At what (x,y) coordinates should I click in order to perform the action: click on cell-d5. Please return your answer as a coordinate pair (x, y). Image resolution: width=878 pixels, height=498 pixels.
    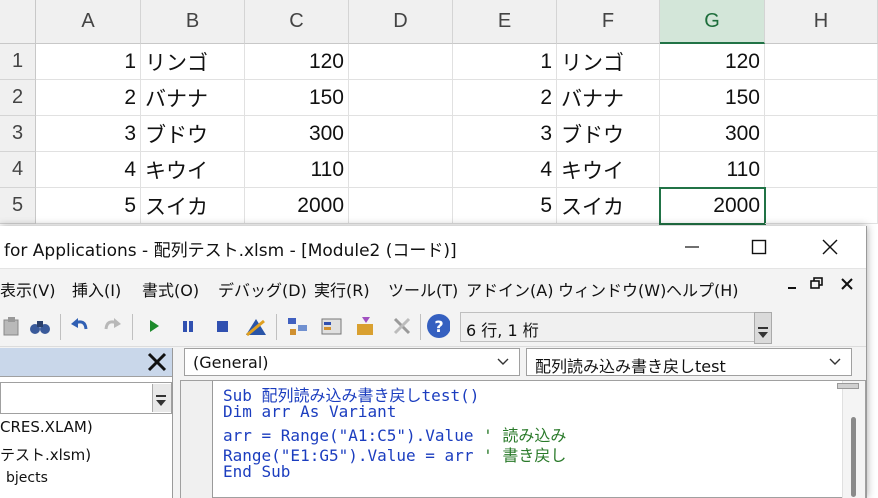
    Looking at the image, I should click on (401, 206).